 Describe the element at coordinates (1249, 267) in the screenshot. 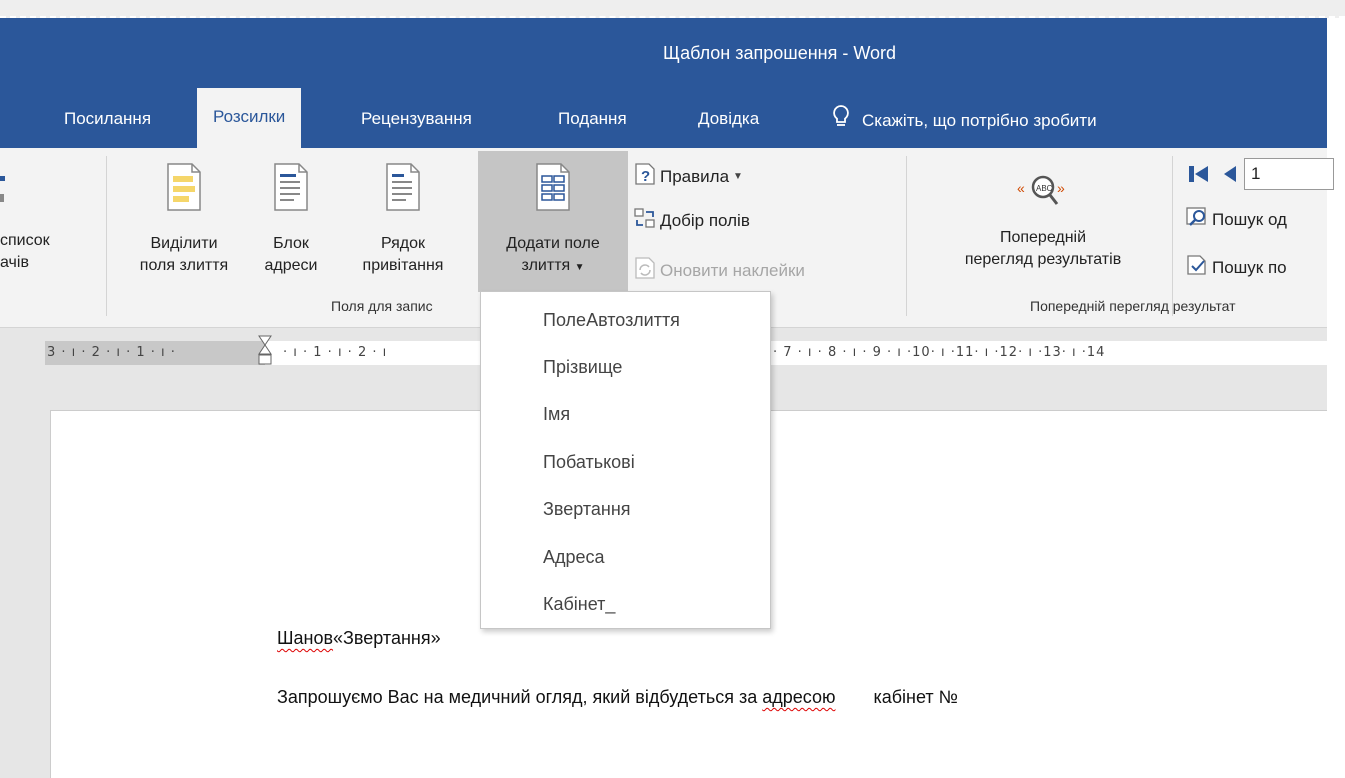

I see `check-errors-label: Пошук по` at that location.